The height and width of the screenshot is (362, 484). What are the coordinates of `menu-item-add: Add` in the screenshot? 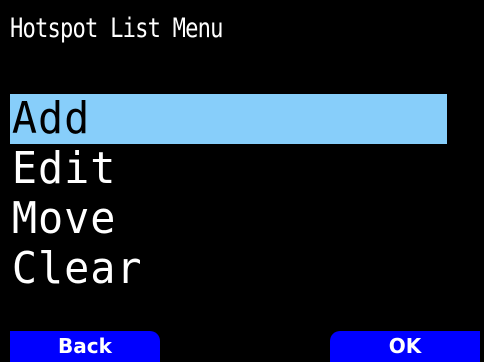 It's located at (228, 119).